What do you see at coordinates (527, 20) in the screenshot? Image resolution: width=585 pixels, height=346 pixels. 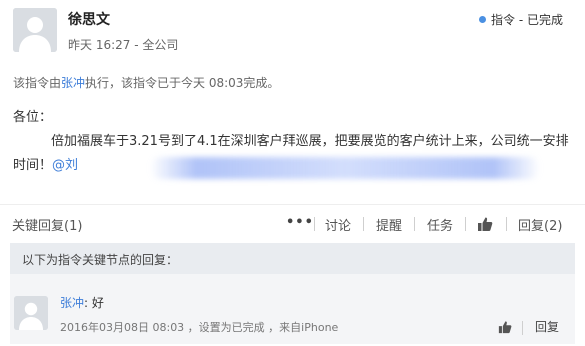 I see `status-label: 指令 - 已完成` at bounding box center [527, 20].